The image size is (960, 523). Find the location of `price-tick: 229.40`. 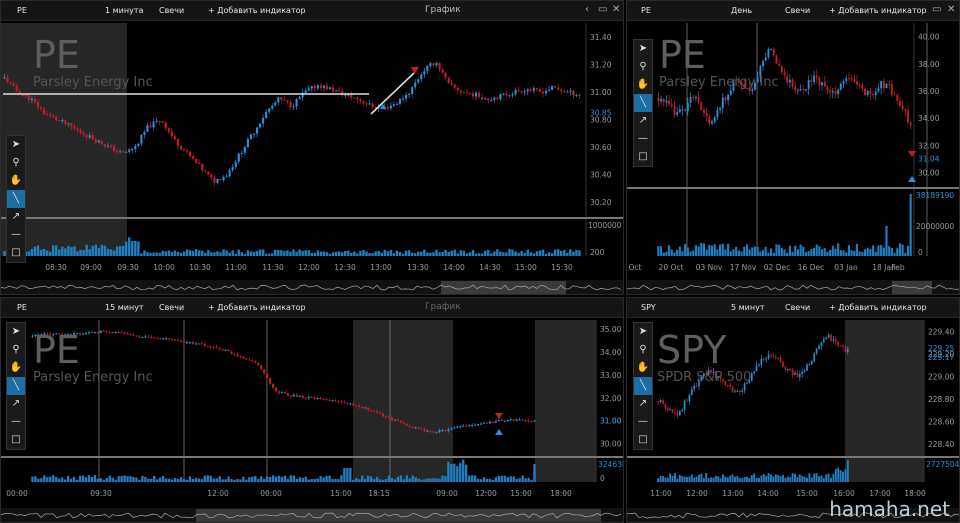

price-tick: 229.40 is located at coordinates (941, 331).